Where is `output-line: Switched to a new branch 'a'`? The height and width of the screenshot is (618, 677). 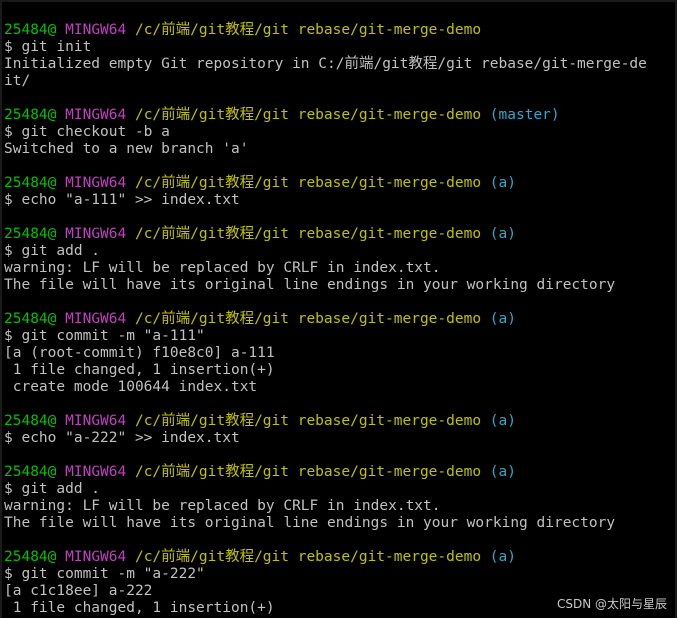 output-line: Switched to a new branch 'a' is located at coordinates (126, 149).